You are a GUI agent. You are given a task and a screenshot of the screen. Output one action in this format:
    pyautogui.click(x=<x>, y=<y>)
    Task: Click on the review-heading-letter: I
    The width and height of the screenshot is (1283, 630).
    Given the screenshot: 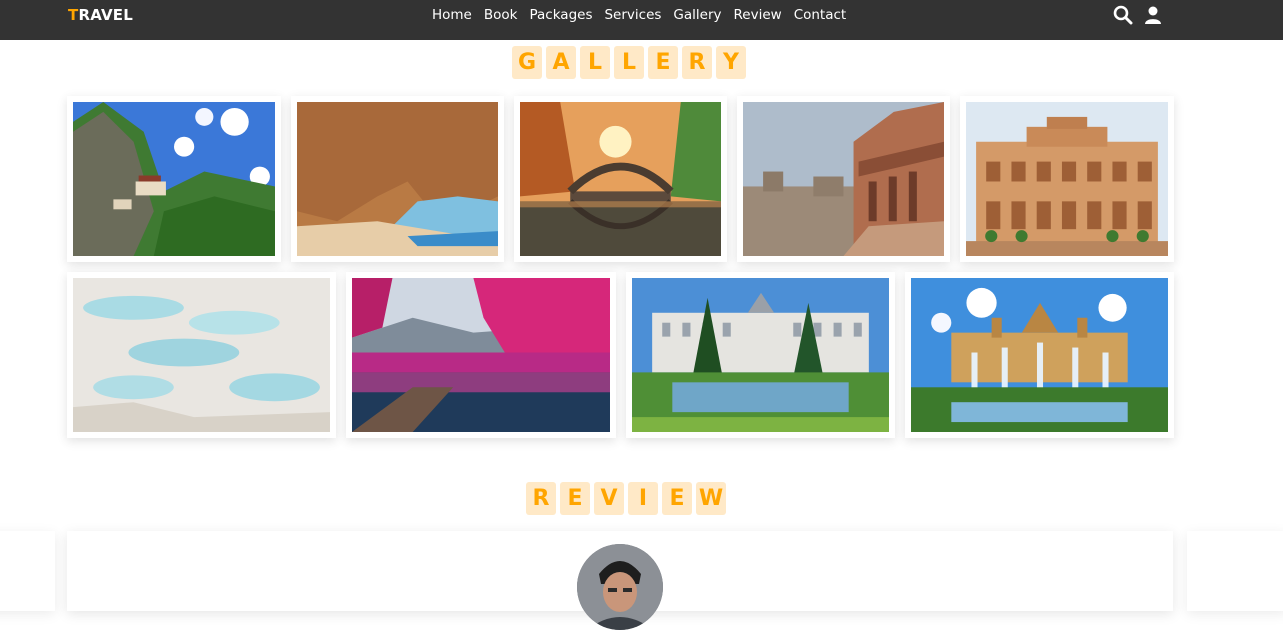 What is the action you would take?
    pyautogui.click(x=643, y=498)
    